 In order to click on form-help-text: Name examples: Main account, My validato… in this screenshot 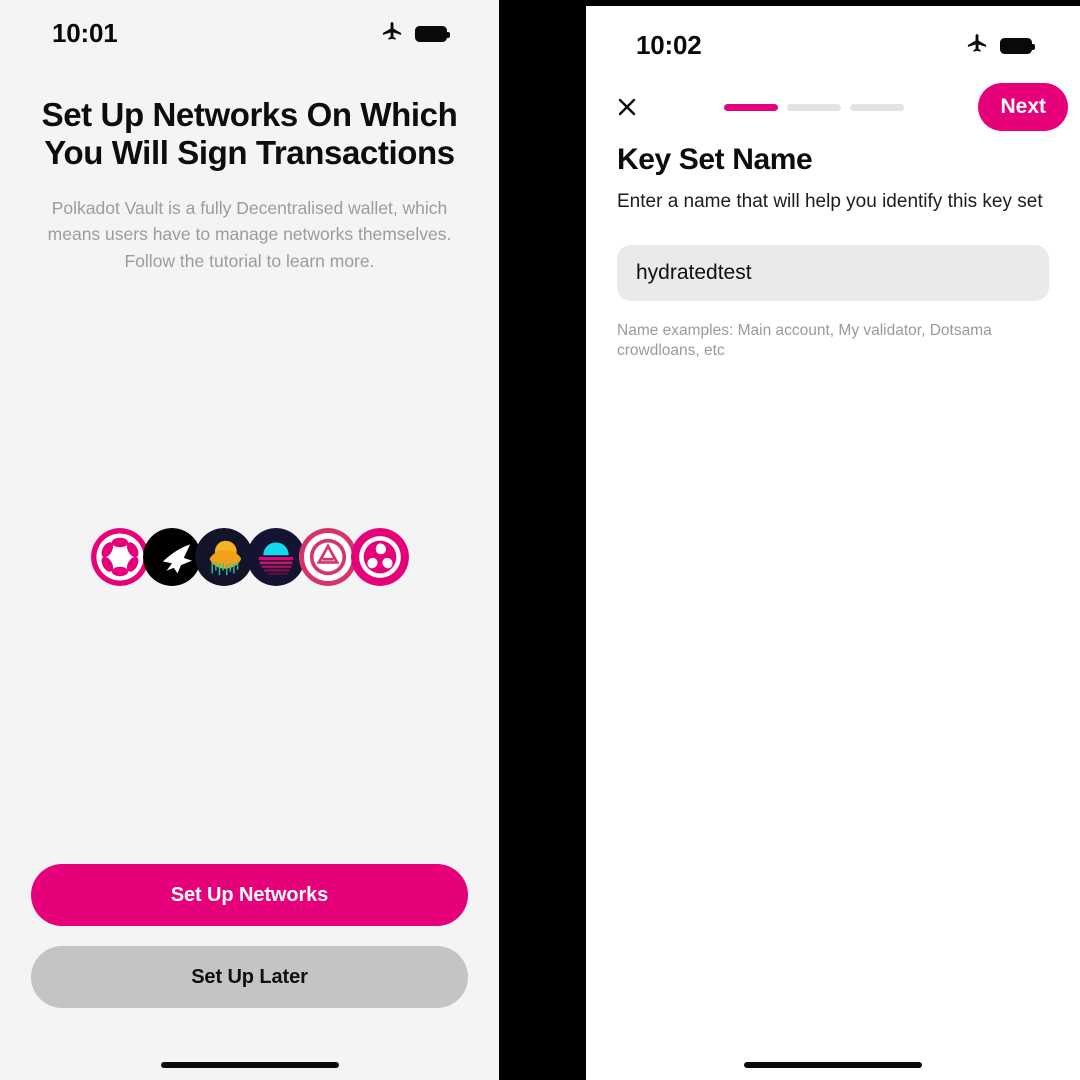, I will do `click(804, 340)`.